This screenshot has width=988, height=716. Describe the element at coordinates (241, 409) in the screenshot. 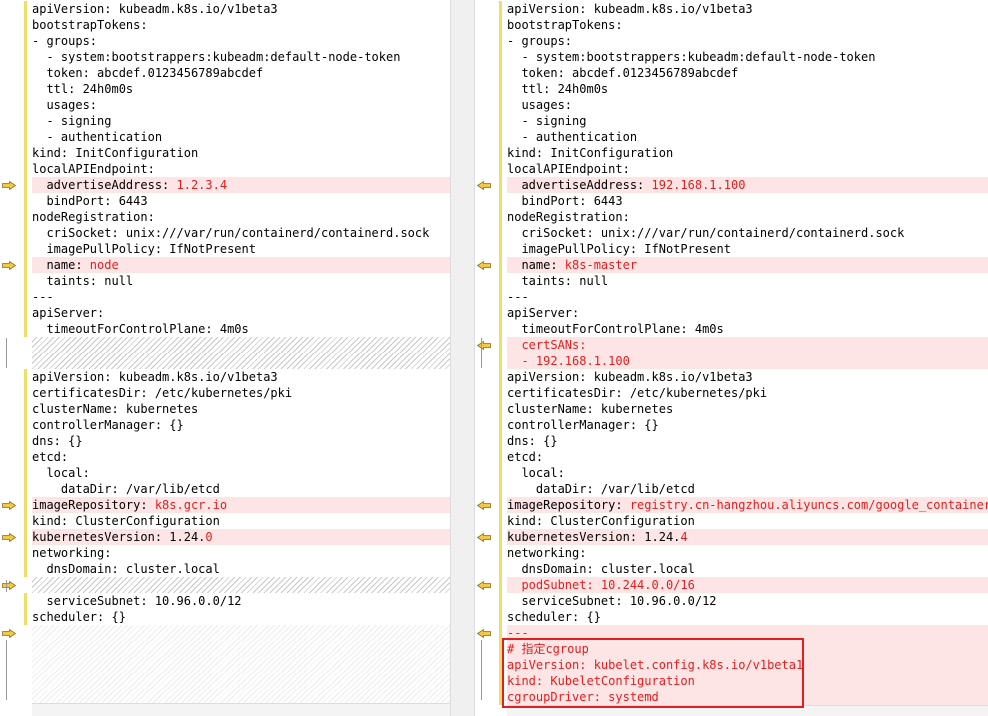

I see `line-text: clusterName: kubernetes` at that location.